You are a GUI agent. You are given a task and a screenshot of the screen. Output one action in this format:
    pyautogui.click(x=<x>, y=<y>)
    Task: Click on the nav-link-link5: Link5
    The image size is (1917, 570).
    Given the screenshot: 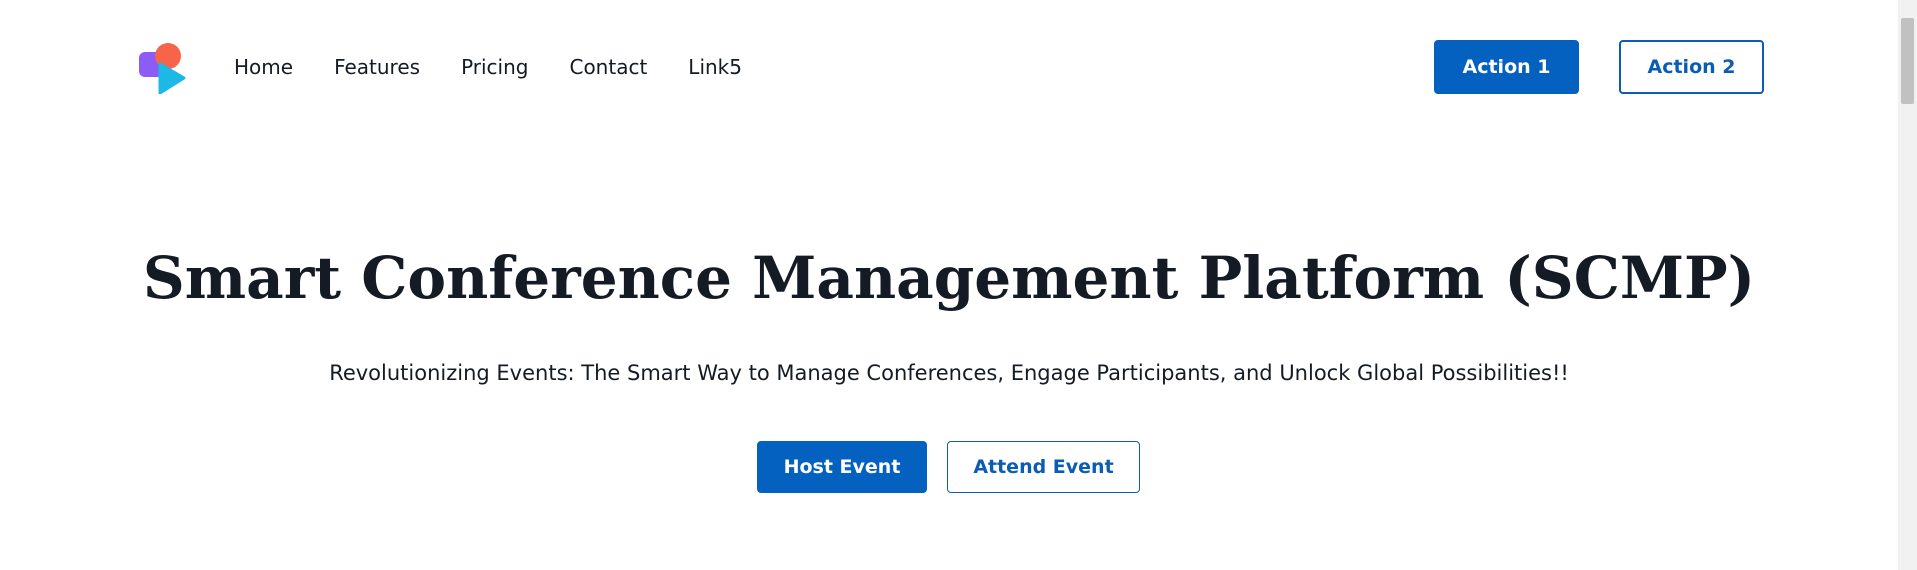 What is the action you would take?
    pyautogui.click(x=715, y=67)
    